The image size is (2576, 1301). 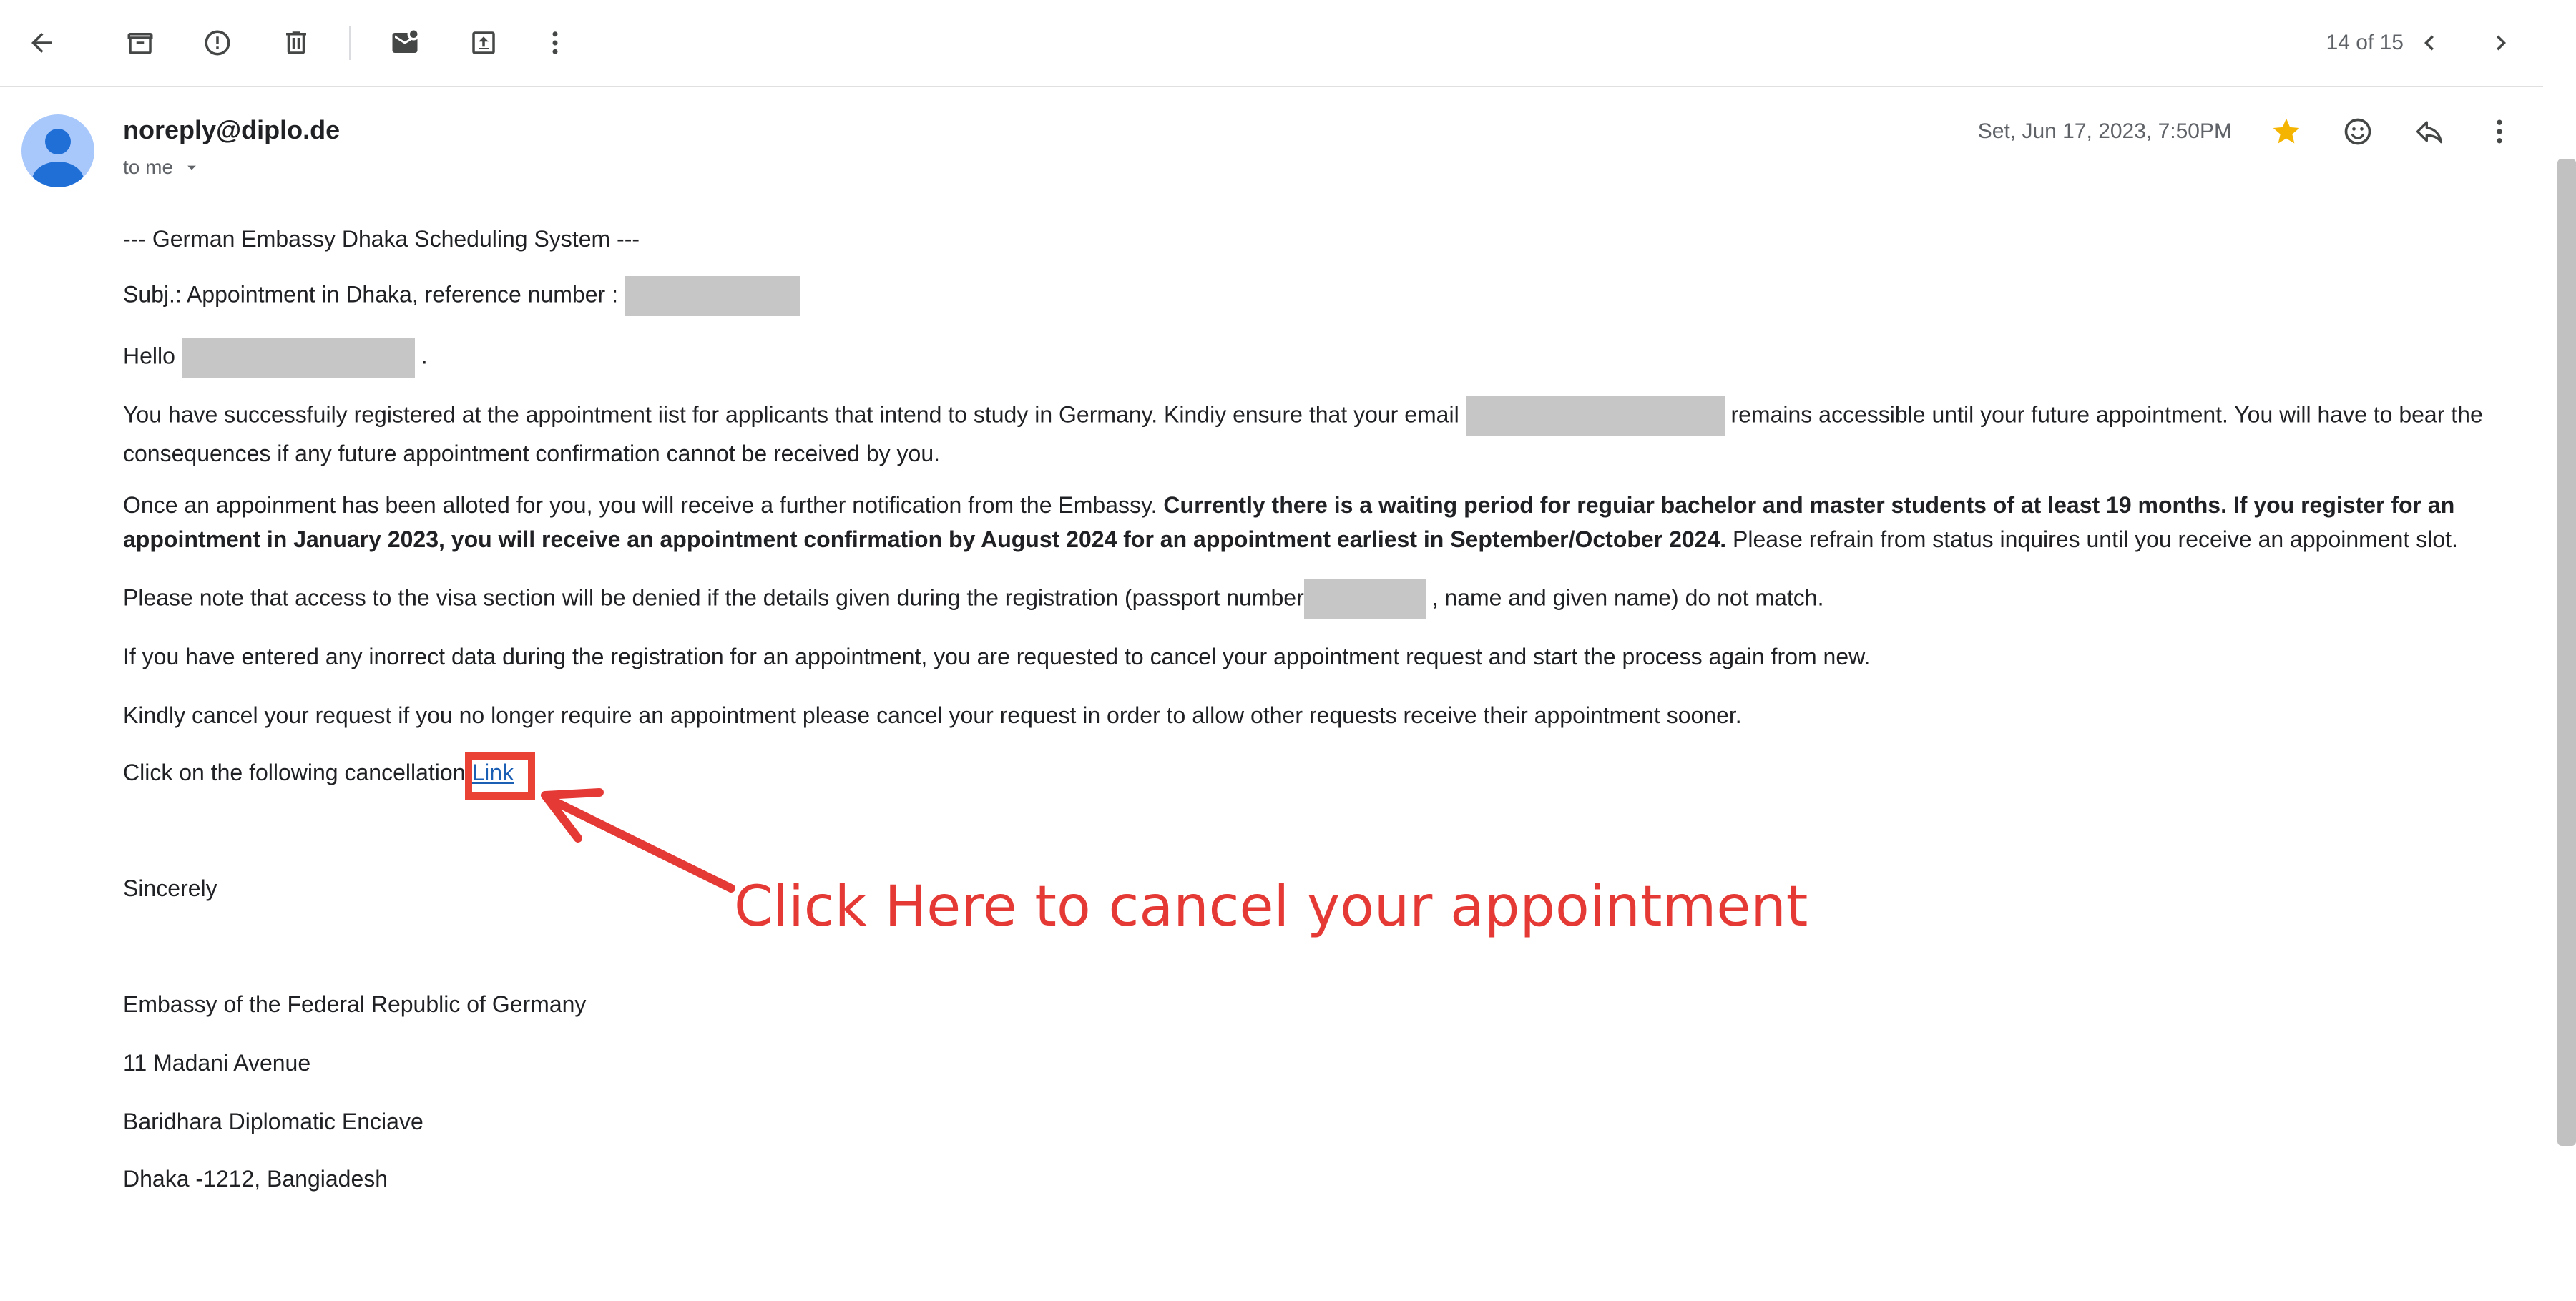 What do you see at coordinates (1271, 44) in the screenshot?
I see `email-toolbar: 14 of 15` at bounding box center [1271, 44].